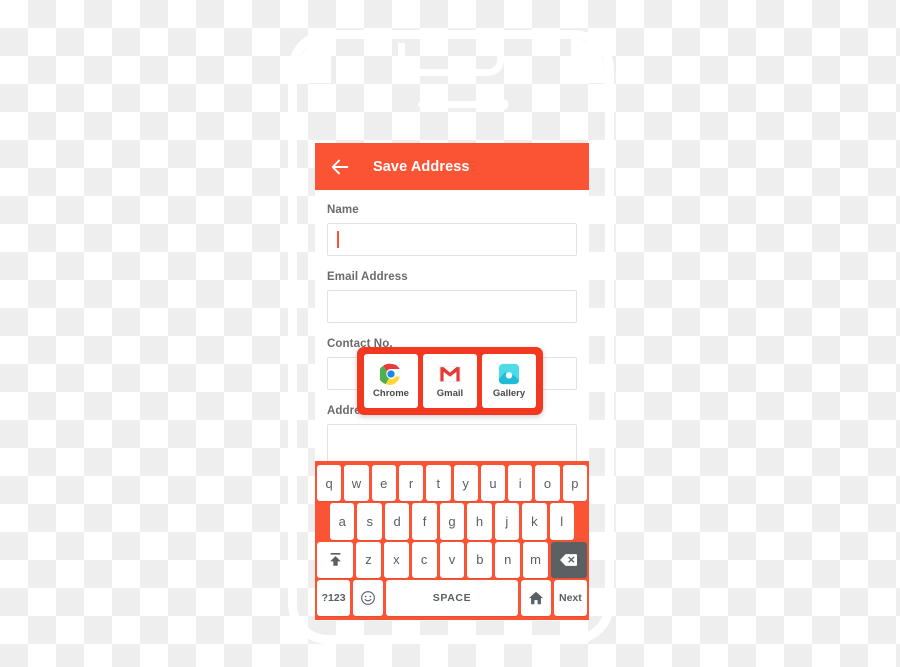  What do you see at coordinates (503, 104) in the screenshot?
I see `front-camera-icon` at bounding box center [503, 104].